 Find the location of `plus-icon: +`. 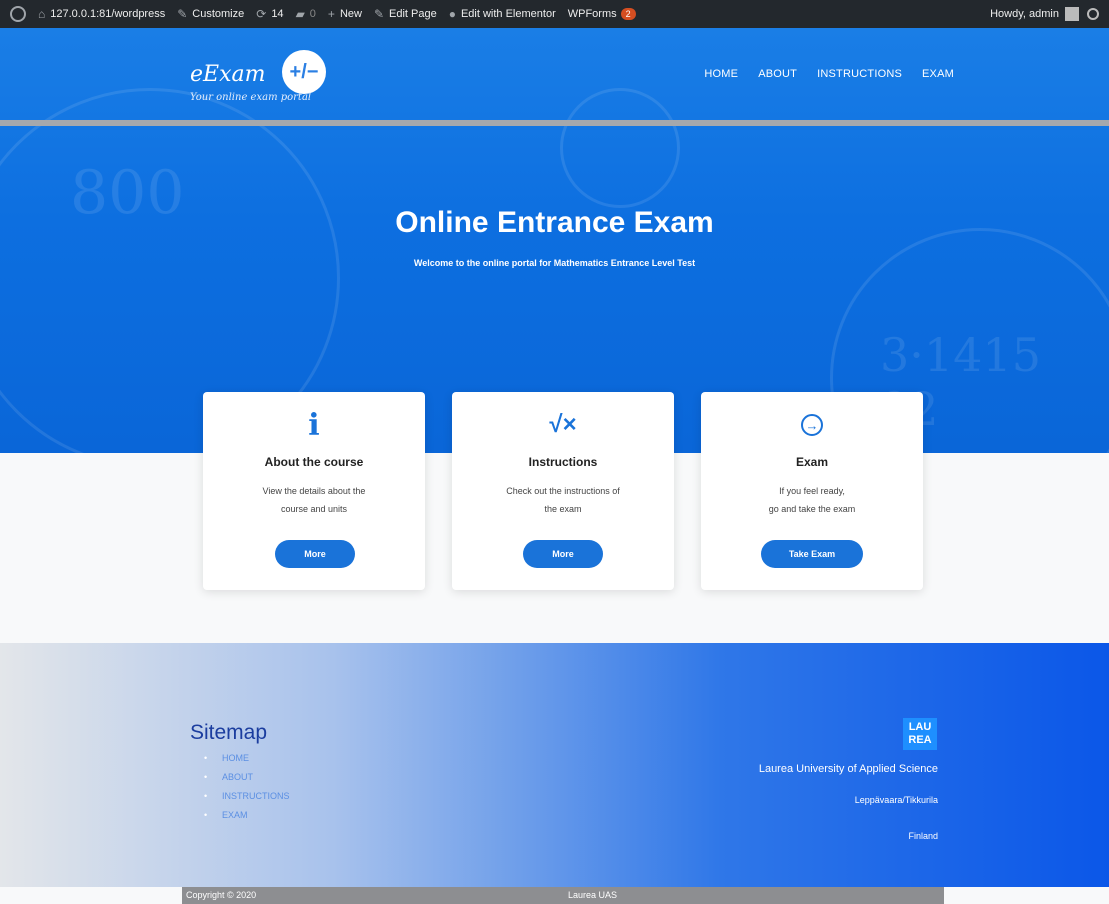

plus-icon: + is located at coordinates (331, 14).